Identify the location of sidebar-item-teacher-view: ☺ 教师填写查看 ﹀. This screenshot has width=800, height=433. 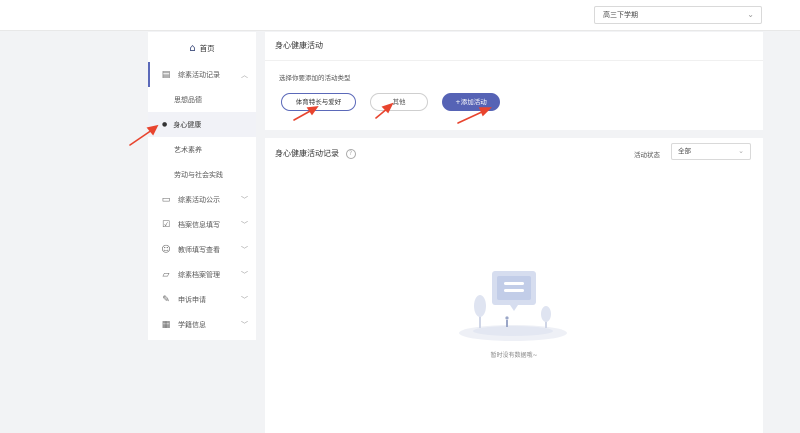
(202, 249).